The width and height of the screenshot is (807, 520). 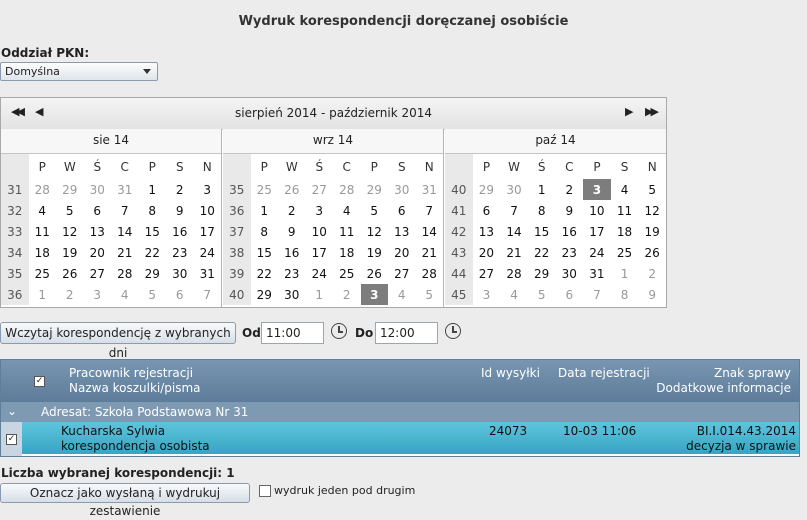 I want to click on to-time-input: 12:00, so click(x=406, y=333).